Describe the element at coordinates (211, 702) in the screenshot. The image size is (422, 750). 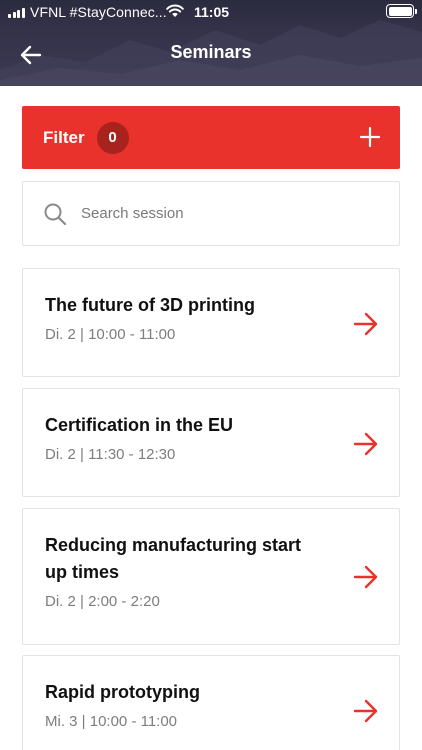
I see `session-card: Rapid prototyping Mi. 3 | 10:00 - 11:00` at that location.